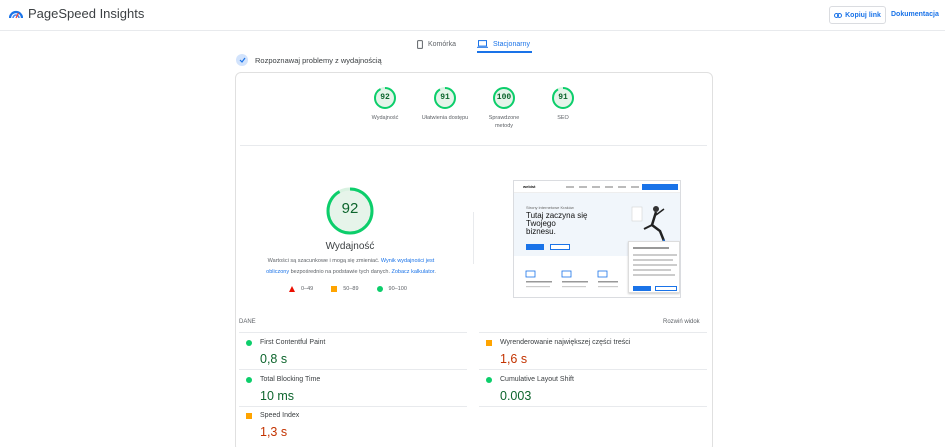 Image resolution: width=945 pixels, height=447 pixels. Describe the element at coordinates (397, 289) in the screenshot. I see `legend-label: 90–100` at that location.